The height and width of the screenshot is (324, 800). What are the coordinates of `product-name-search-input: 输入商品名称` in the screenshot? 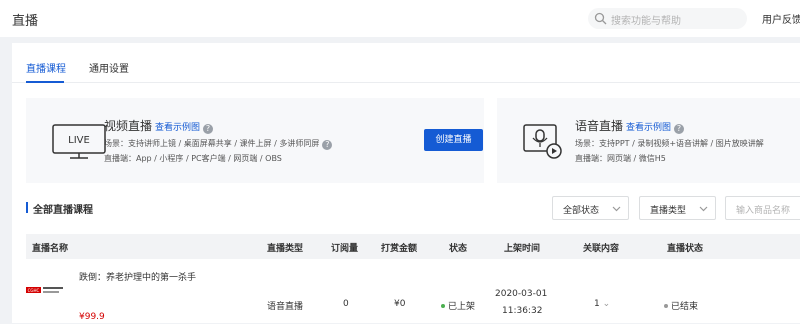 It's located at (762, 208).